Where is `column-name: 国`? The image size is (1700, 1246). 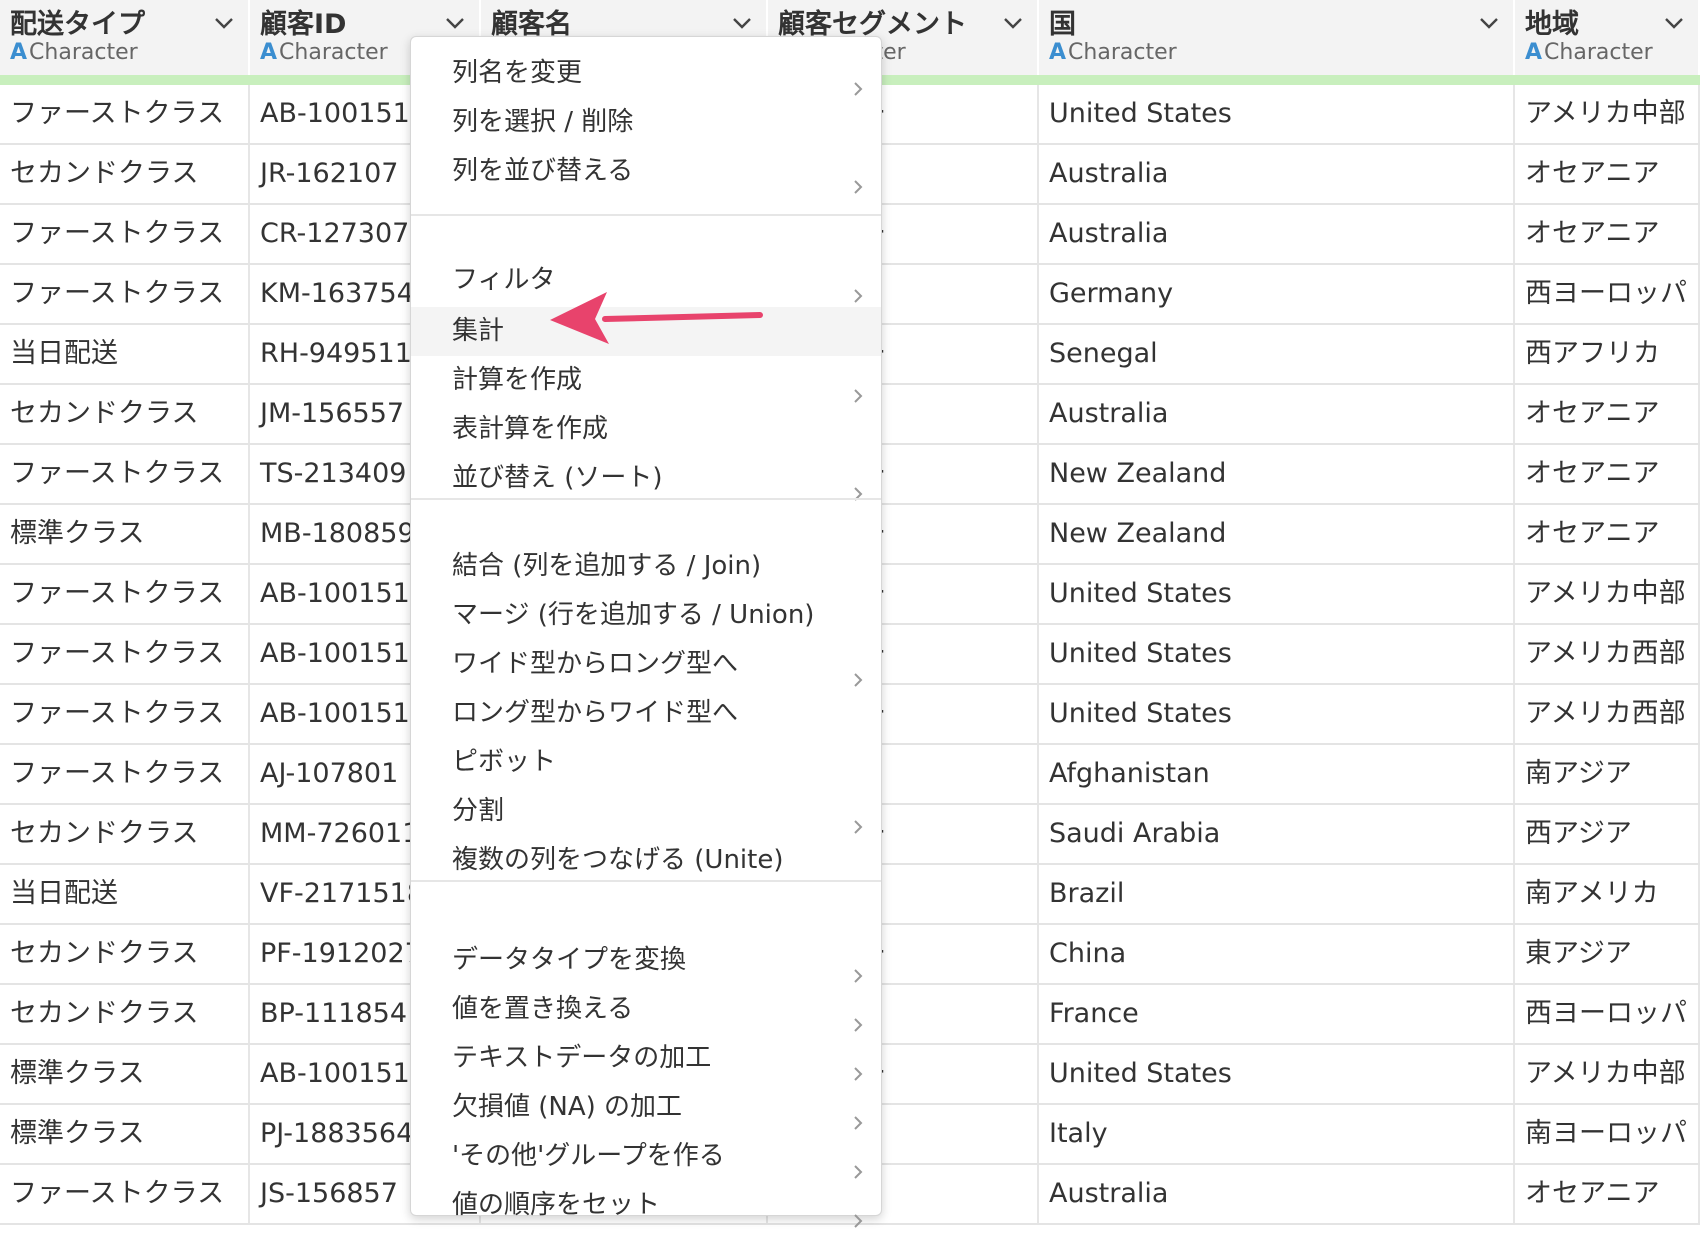 column-name: 国 is located at coordinates (1062, 24).